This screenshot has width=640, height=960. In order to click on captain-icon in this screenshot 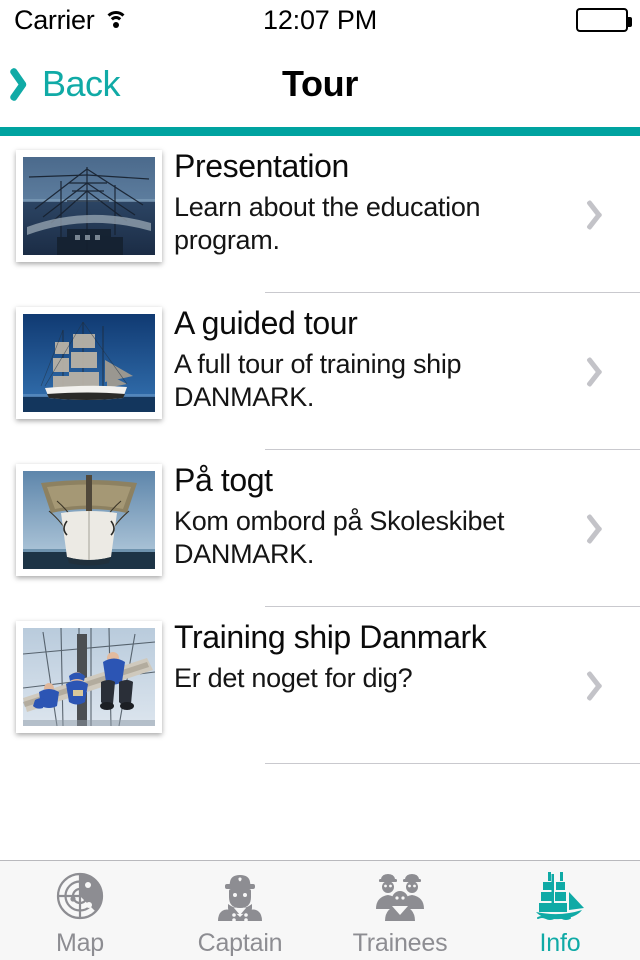, I will do `click(240, 896)`.